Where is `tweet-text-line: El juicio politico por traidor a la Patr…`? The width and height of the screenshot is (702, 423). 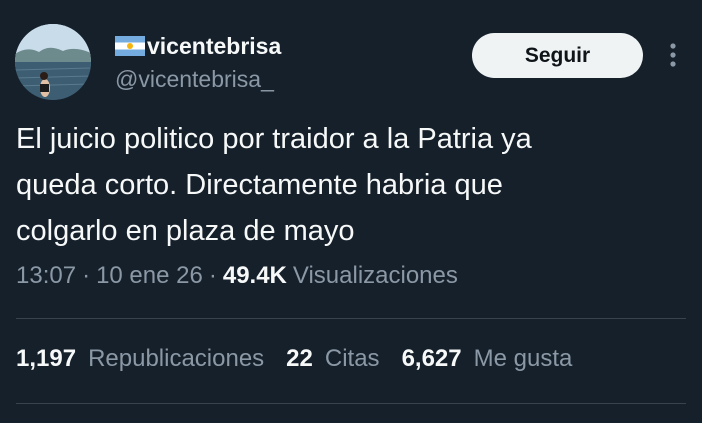
tweet-text-line: El juicio politico por traidor a la Patr… is located at coordinates (274, 139).